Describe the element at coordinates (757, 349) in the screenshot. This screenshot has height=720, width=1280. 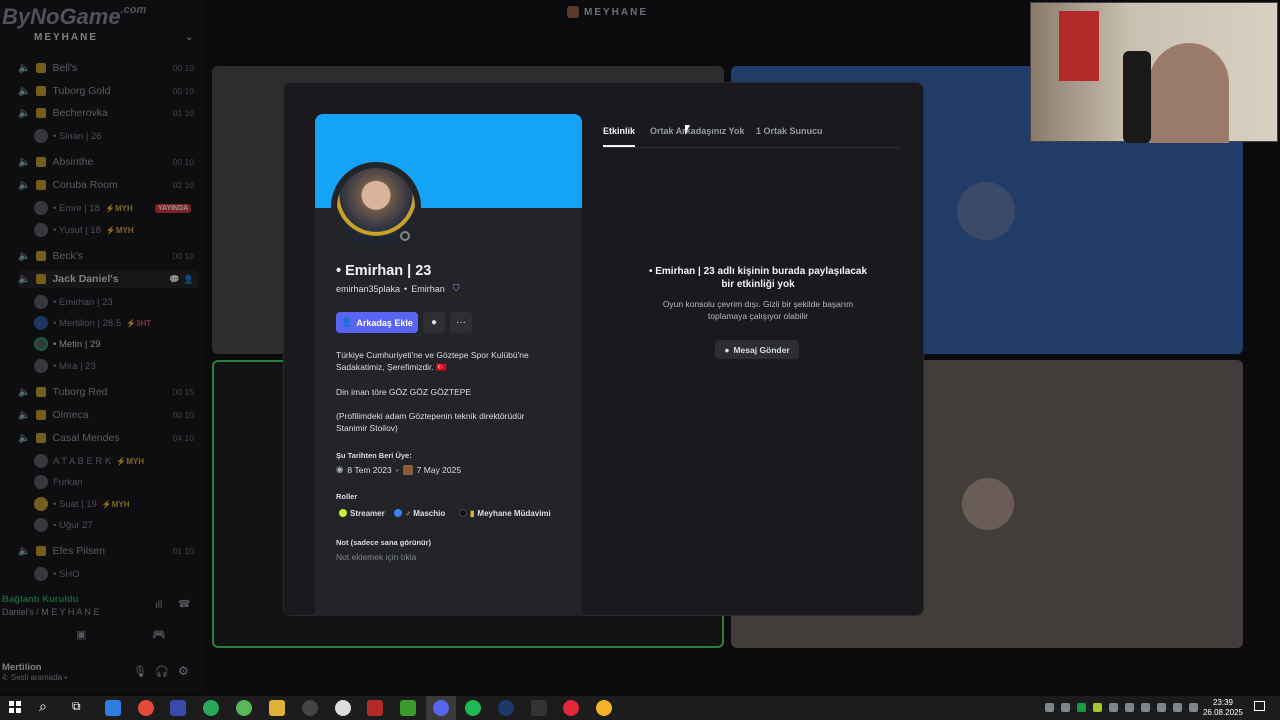
I see `send-message-button: ● Mesaj Gönder` at that location.